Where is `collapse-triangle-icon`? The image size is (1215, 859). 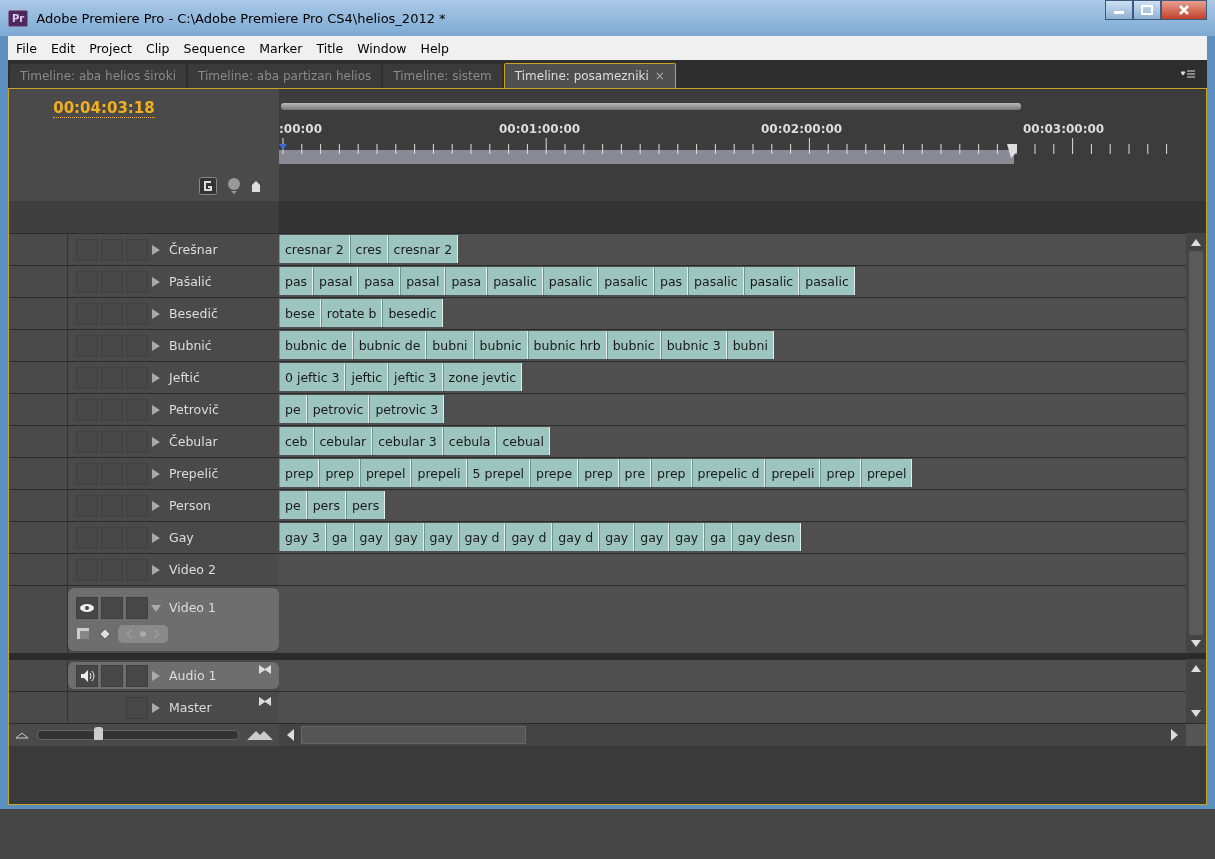
collapse-triangle-icon is located at coordinates (156, 607).